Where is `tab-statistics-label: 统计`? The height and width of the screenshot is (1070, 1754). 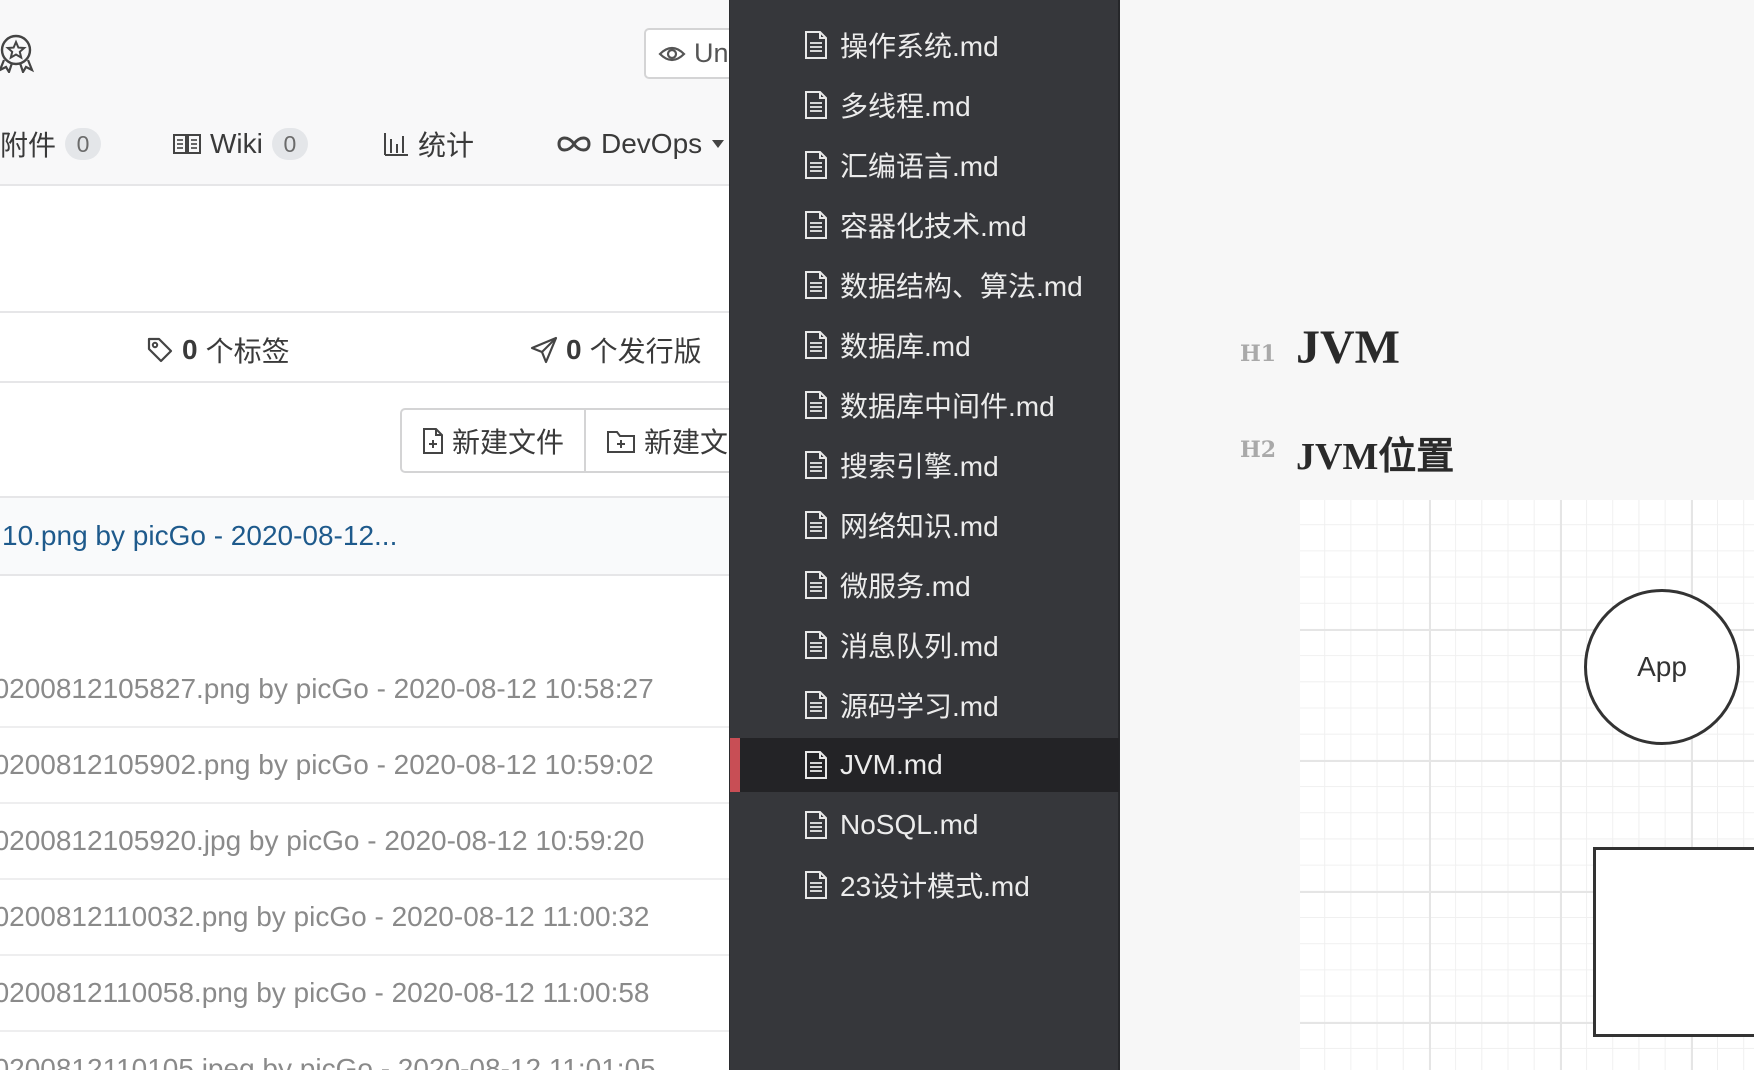 tab-statistics-label: 统计 is located at coordinates (446, 145).